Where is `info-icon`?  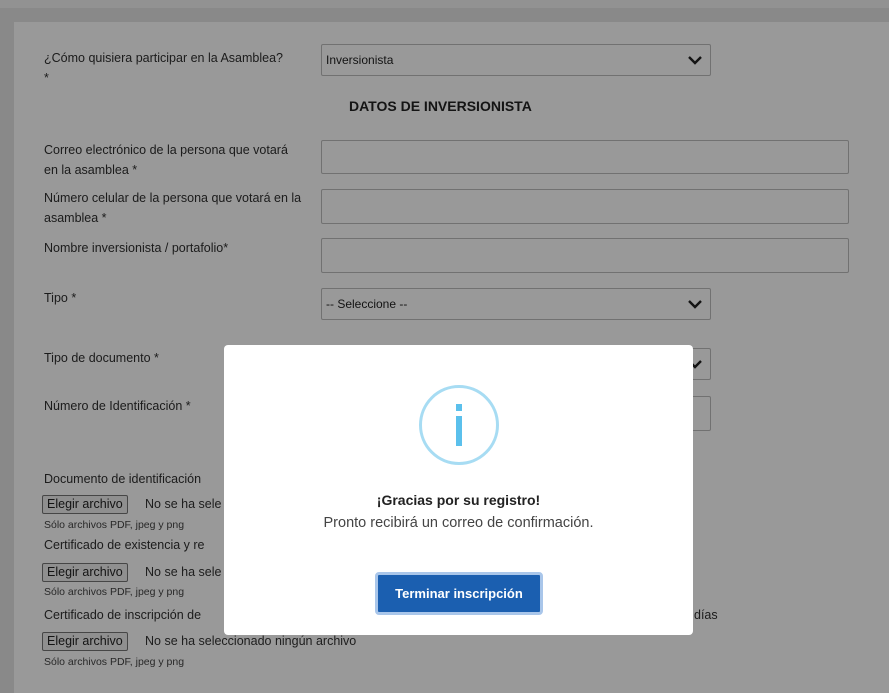
info-icon is located at coordinates (459, 425).